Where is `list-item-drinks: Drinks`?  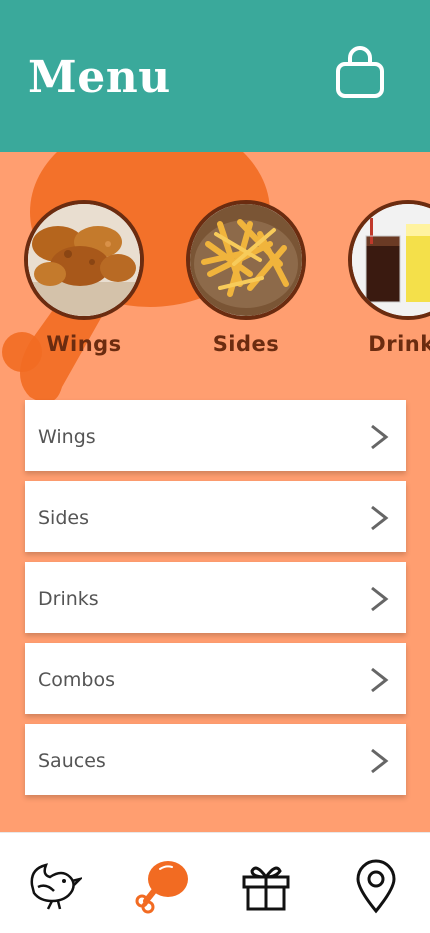 list-item-drinks: Drinks is located at coordinates (215, 597).